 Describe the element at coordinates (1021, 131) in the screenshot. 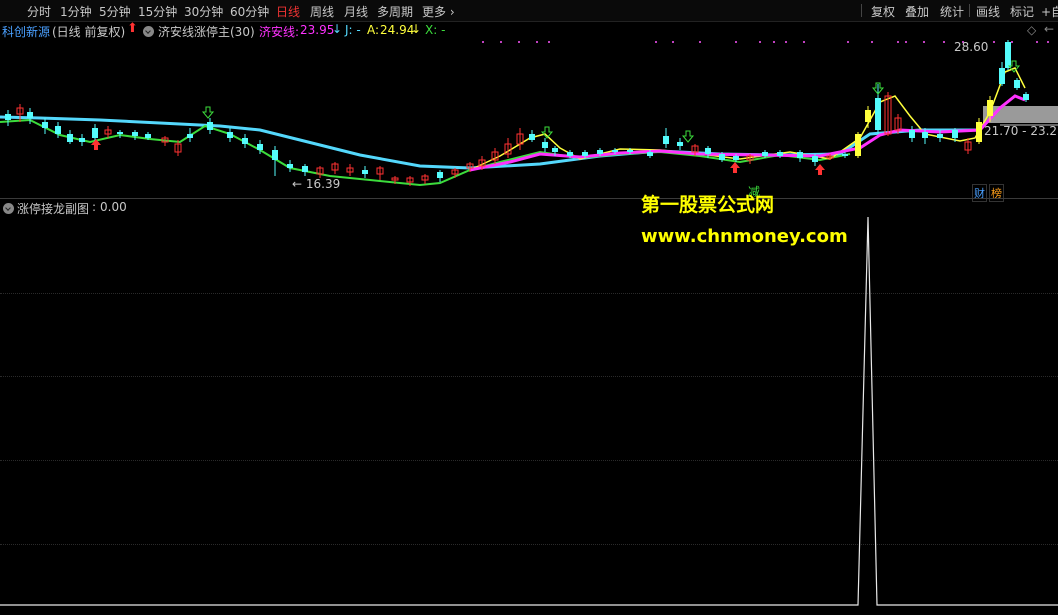

I see `range-label: 21.70 - 23.21` at that location.